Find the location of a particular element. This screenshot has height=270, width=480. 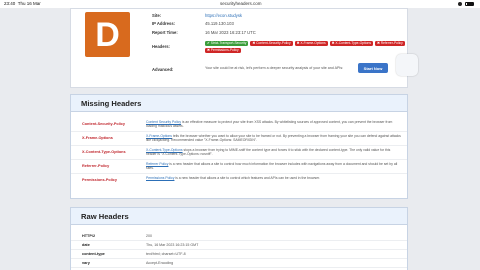

raw-header-value: 200 is located at coordinates (149, 236).